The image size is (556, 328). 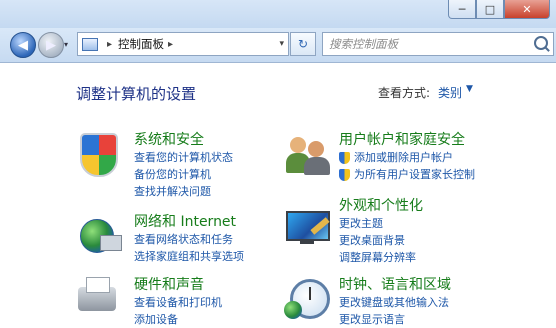 What do you see at coordinates (189, 222) in the screenshot?
I see `category-title: 网络和 Internet` at bounding box center [189, 222].